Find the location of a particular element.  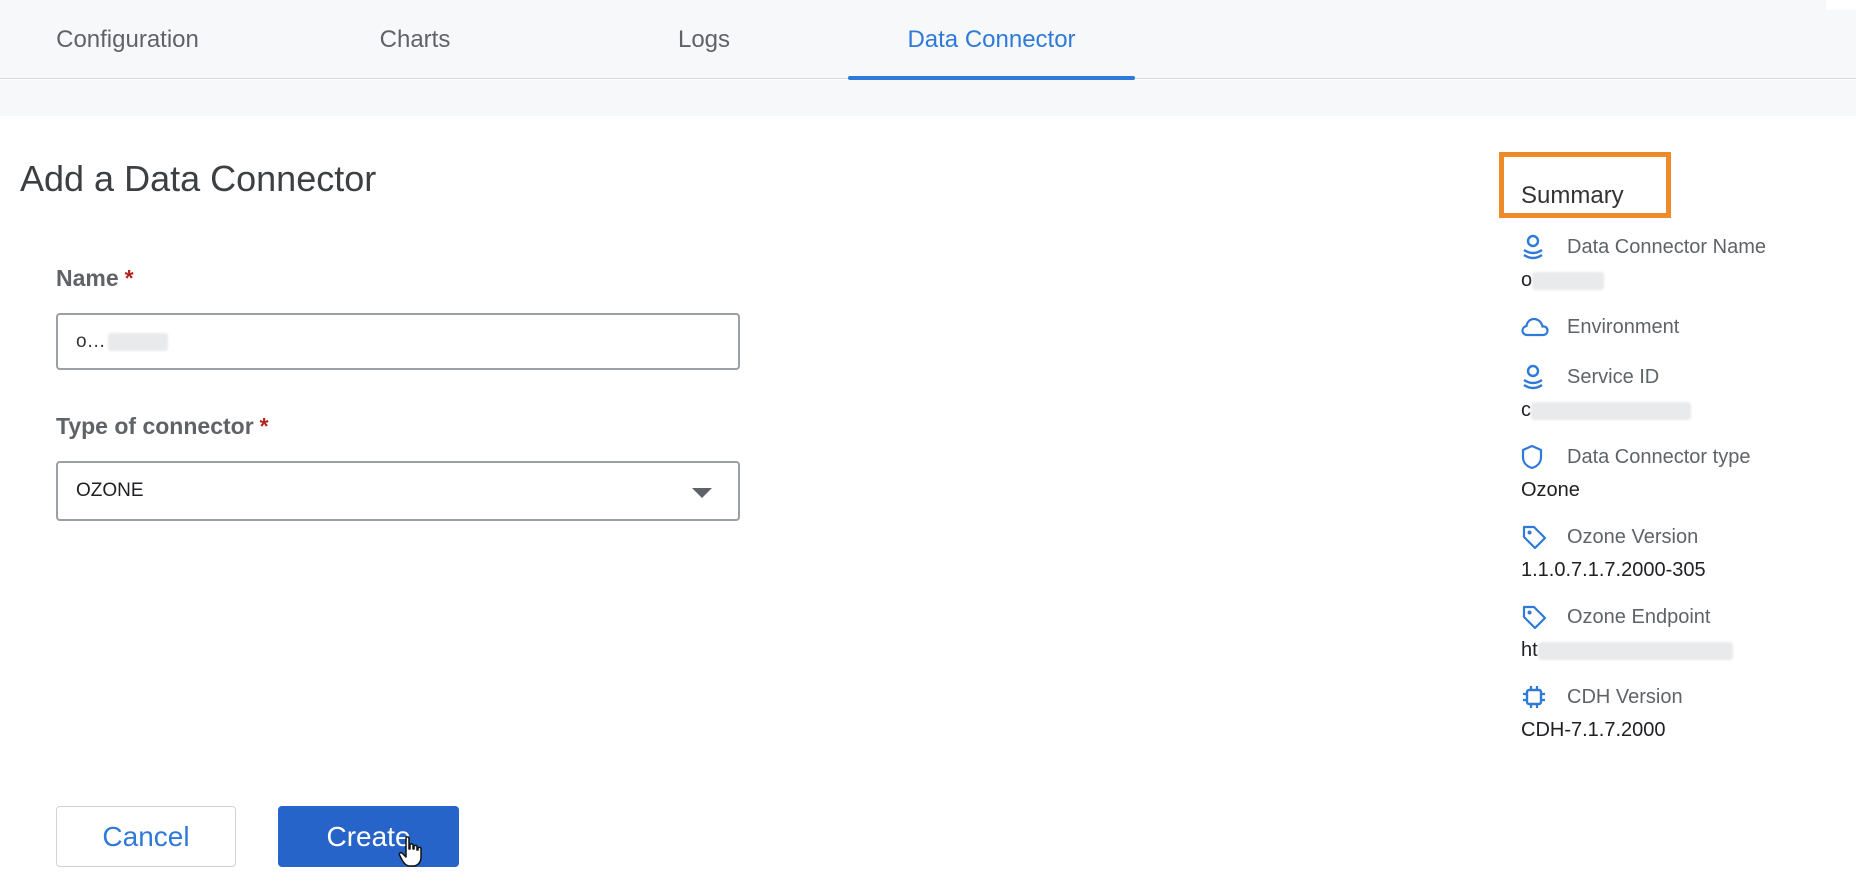

page-title: Add a Data Connector is located at coordinates (198, 178).